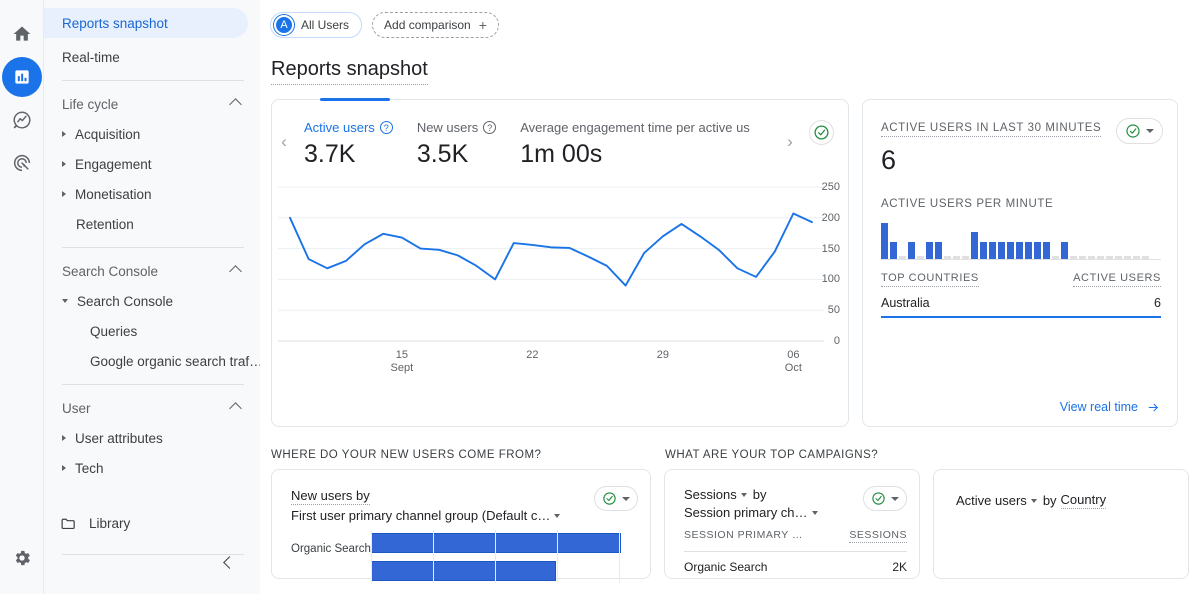 Image resolution: width=1200 pixels, height=594 pixels. I want to click on sidebar-item-real-time: Real-time, so click(146, 57).